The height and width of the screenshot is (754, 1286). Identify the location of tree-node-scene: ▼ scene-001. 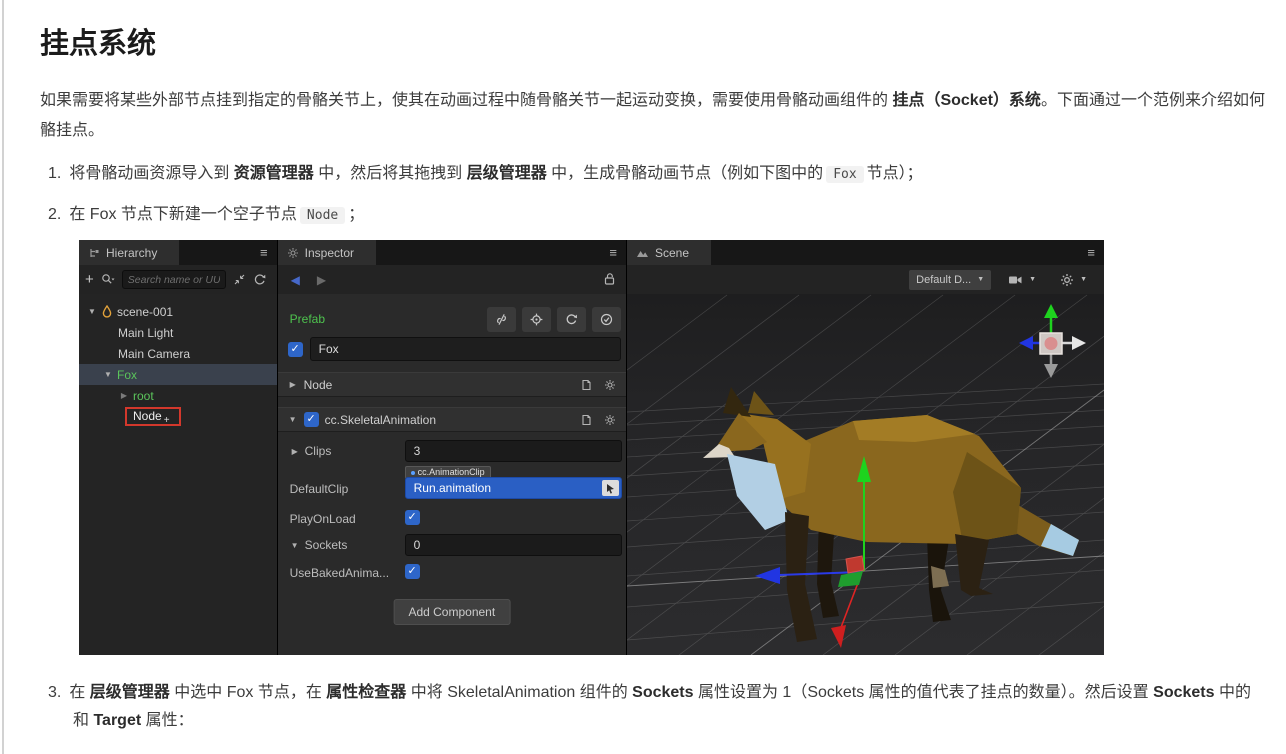
(178, 311).